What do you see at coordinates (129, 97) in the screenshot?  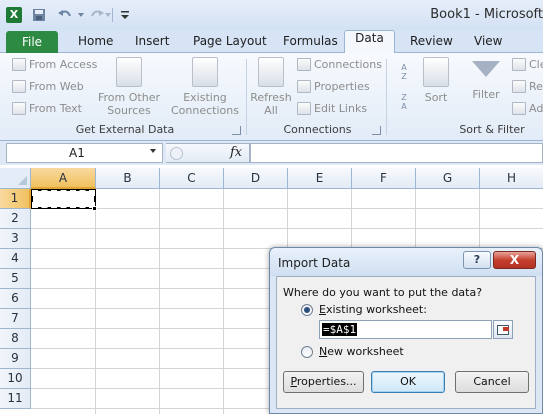 I see `from-other-label-1: From Other` at bounding box center [129, 97].